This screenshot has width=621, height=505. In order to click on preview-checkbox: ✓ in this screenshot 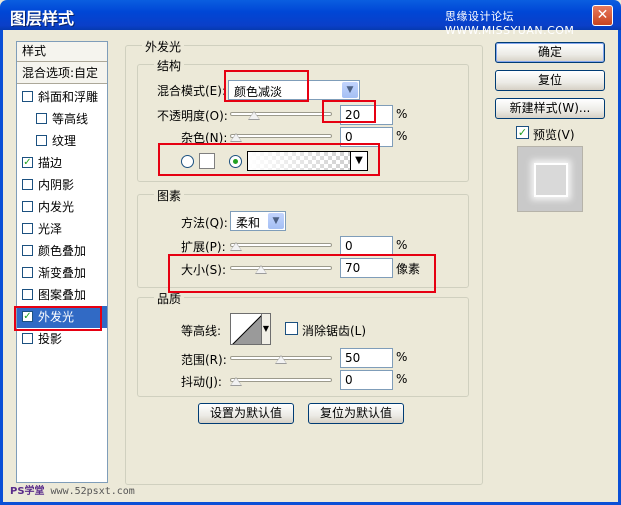, I will do `click(522, 132)`.